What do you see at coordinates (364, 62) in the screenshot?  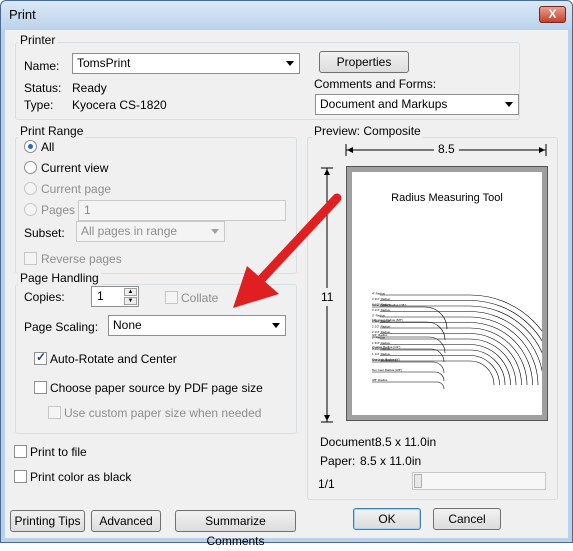 I see `properties-button: Properties` at bounding box center [364, 62].